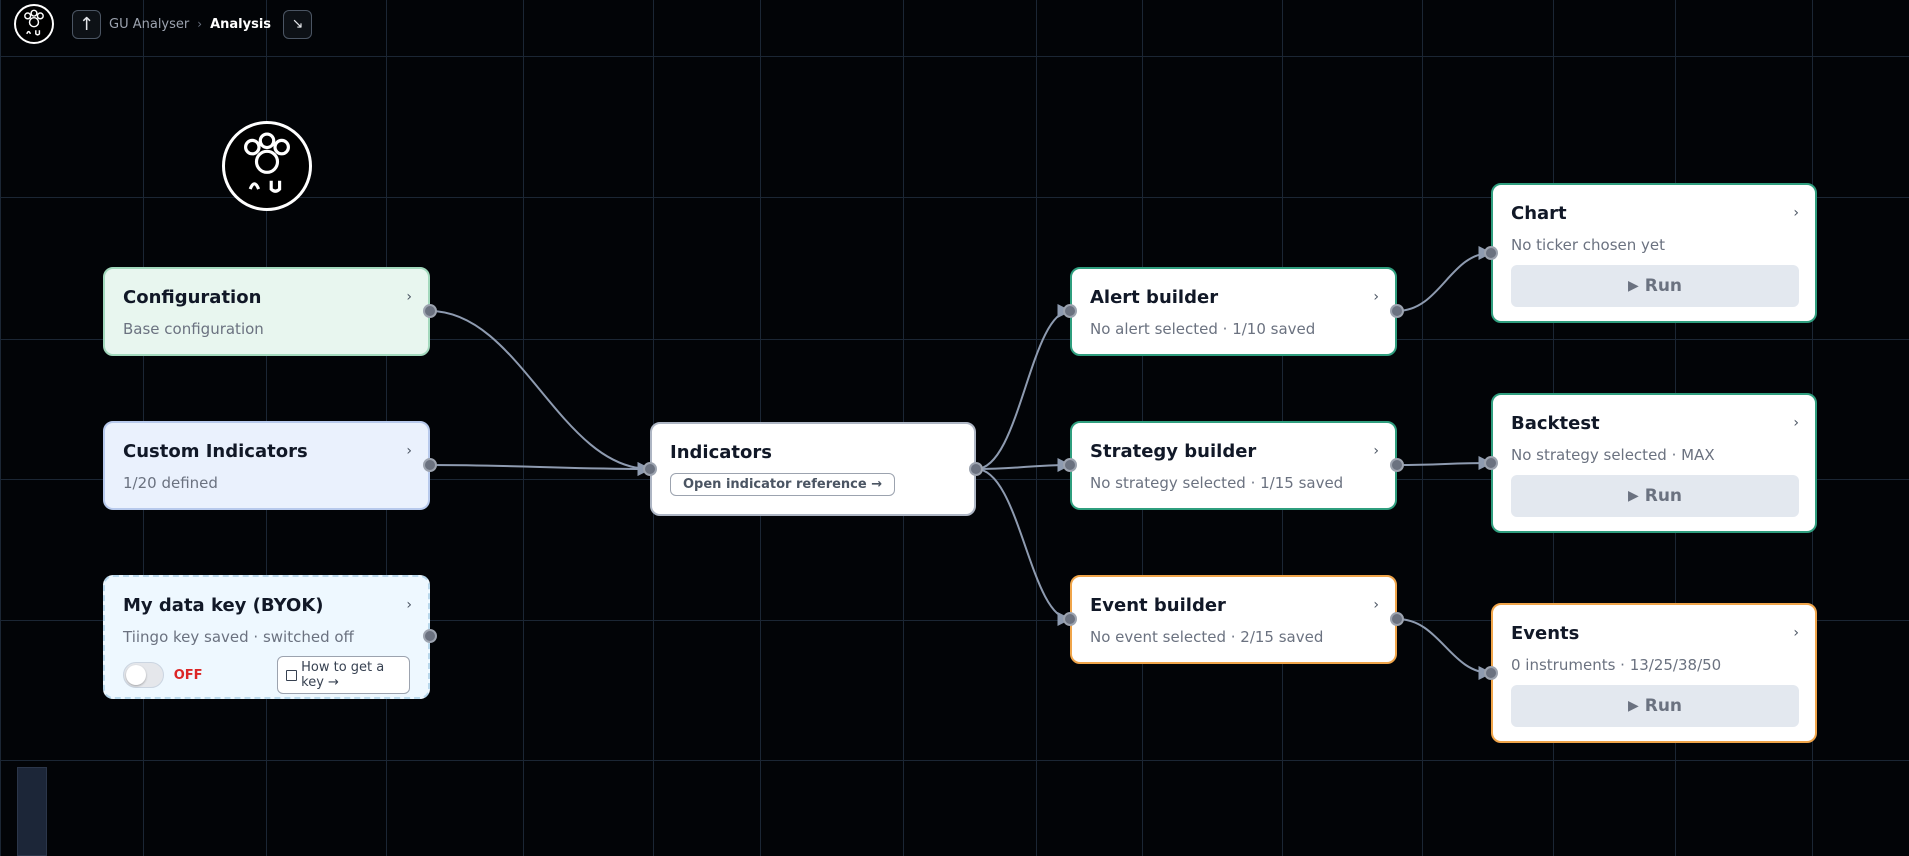 This screenshot has height=856, width=1909. Describe the element at coordinates (266, 465) in the screenshot. I see `node-custom-indicators: Custom Indicators 1/20 defined ›` at that location.